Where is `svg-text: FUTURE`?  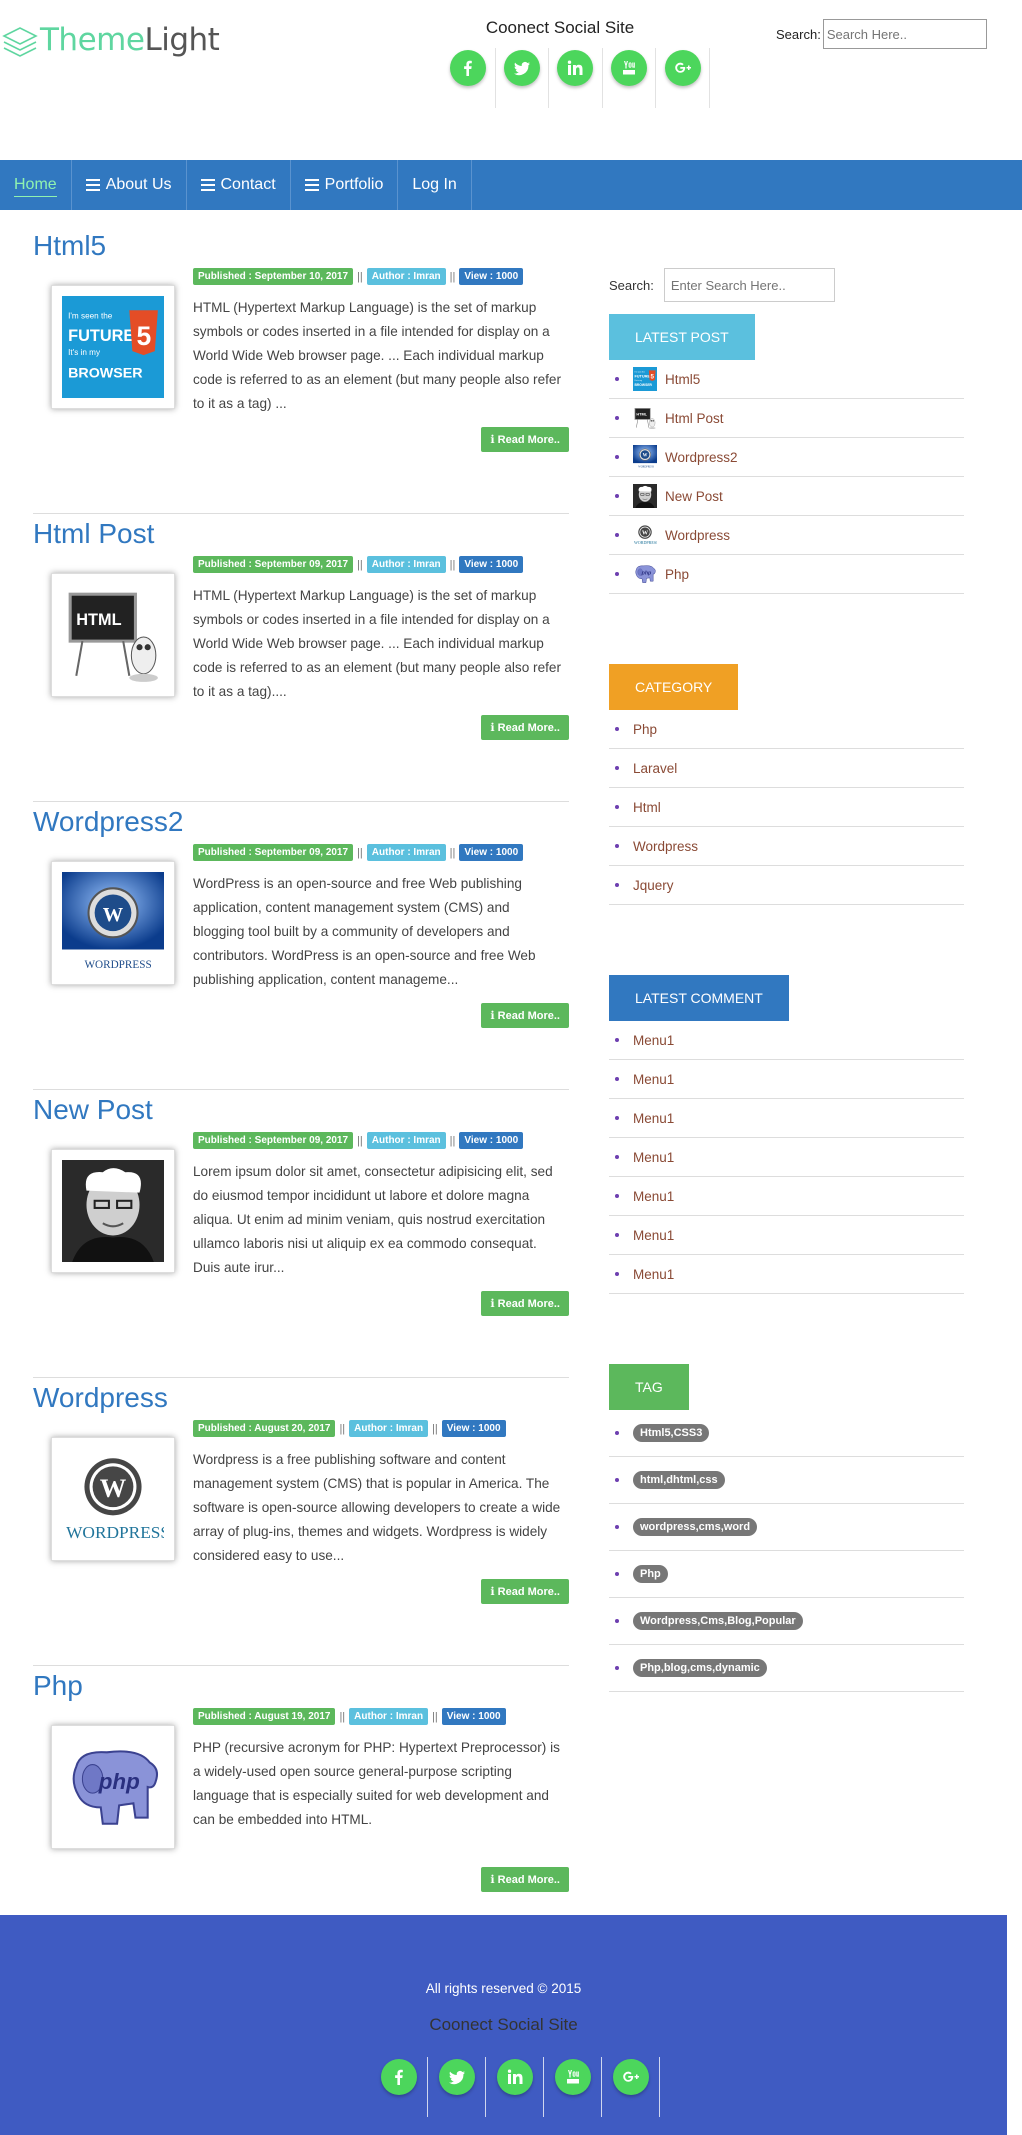
svg-text: FUTURE is located at coordinates (642, 377).